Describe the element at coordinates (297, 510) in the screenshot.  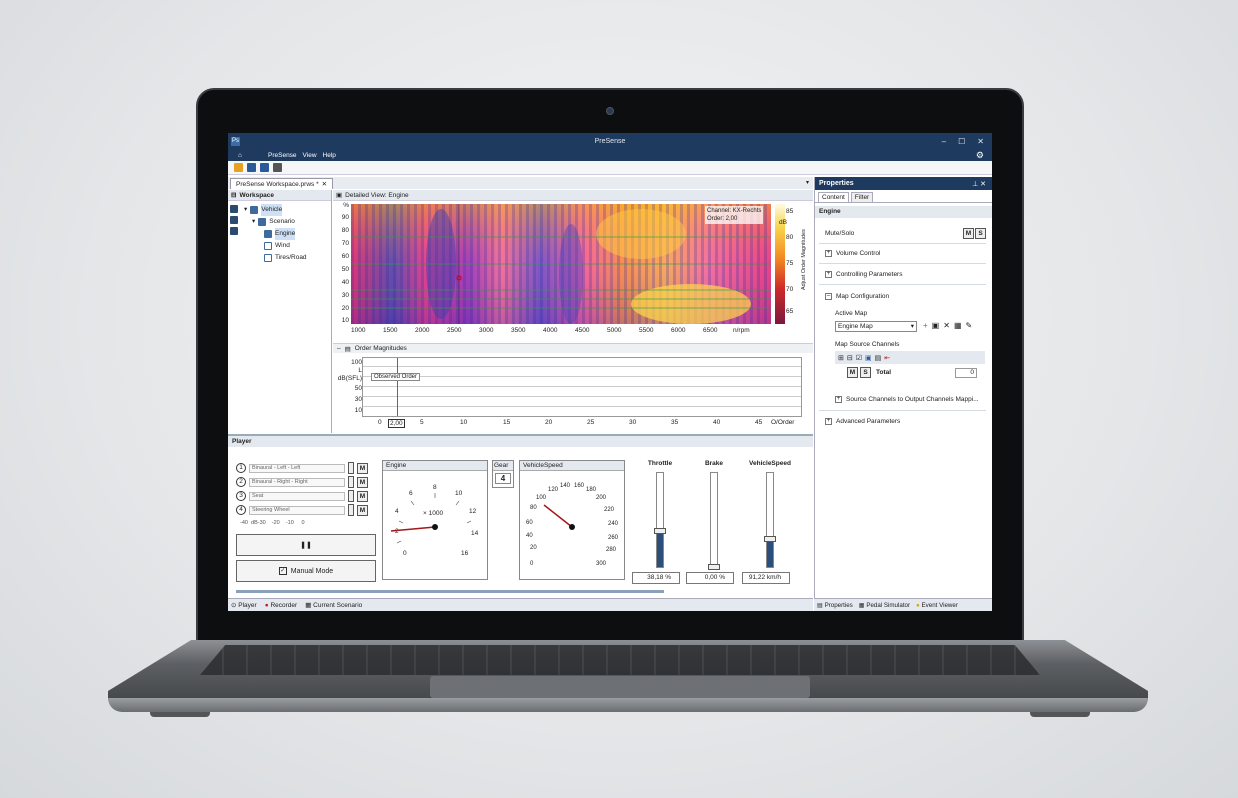
I see `channel-name: Steering Wheel` at that location.